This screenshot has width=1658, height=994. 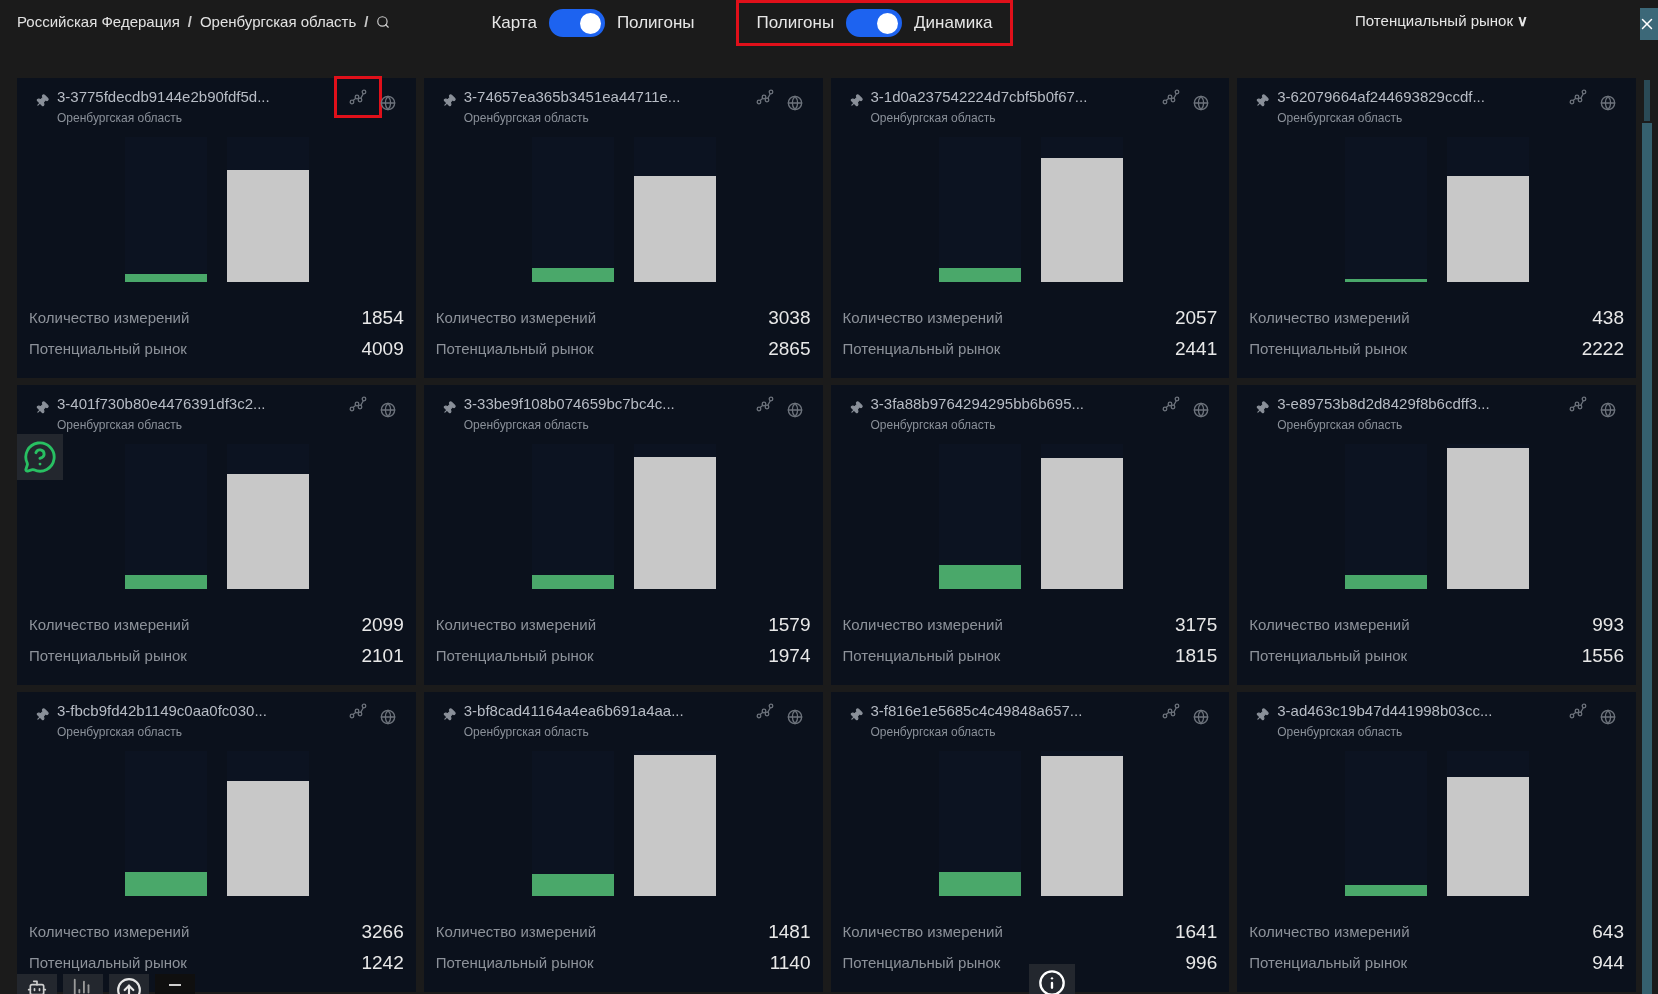 What do you see at coordinates (129, 984) in the screenshot?
I see `upload-button` at bounding box center [129, 984].